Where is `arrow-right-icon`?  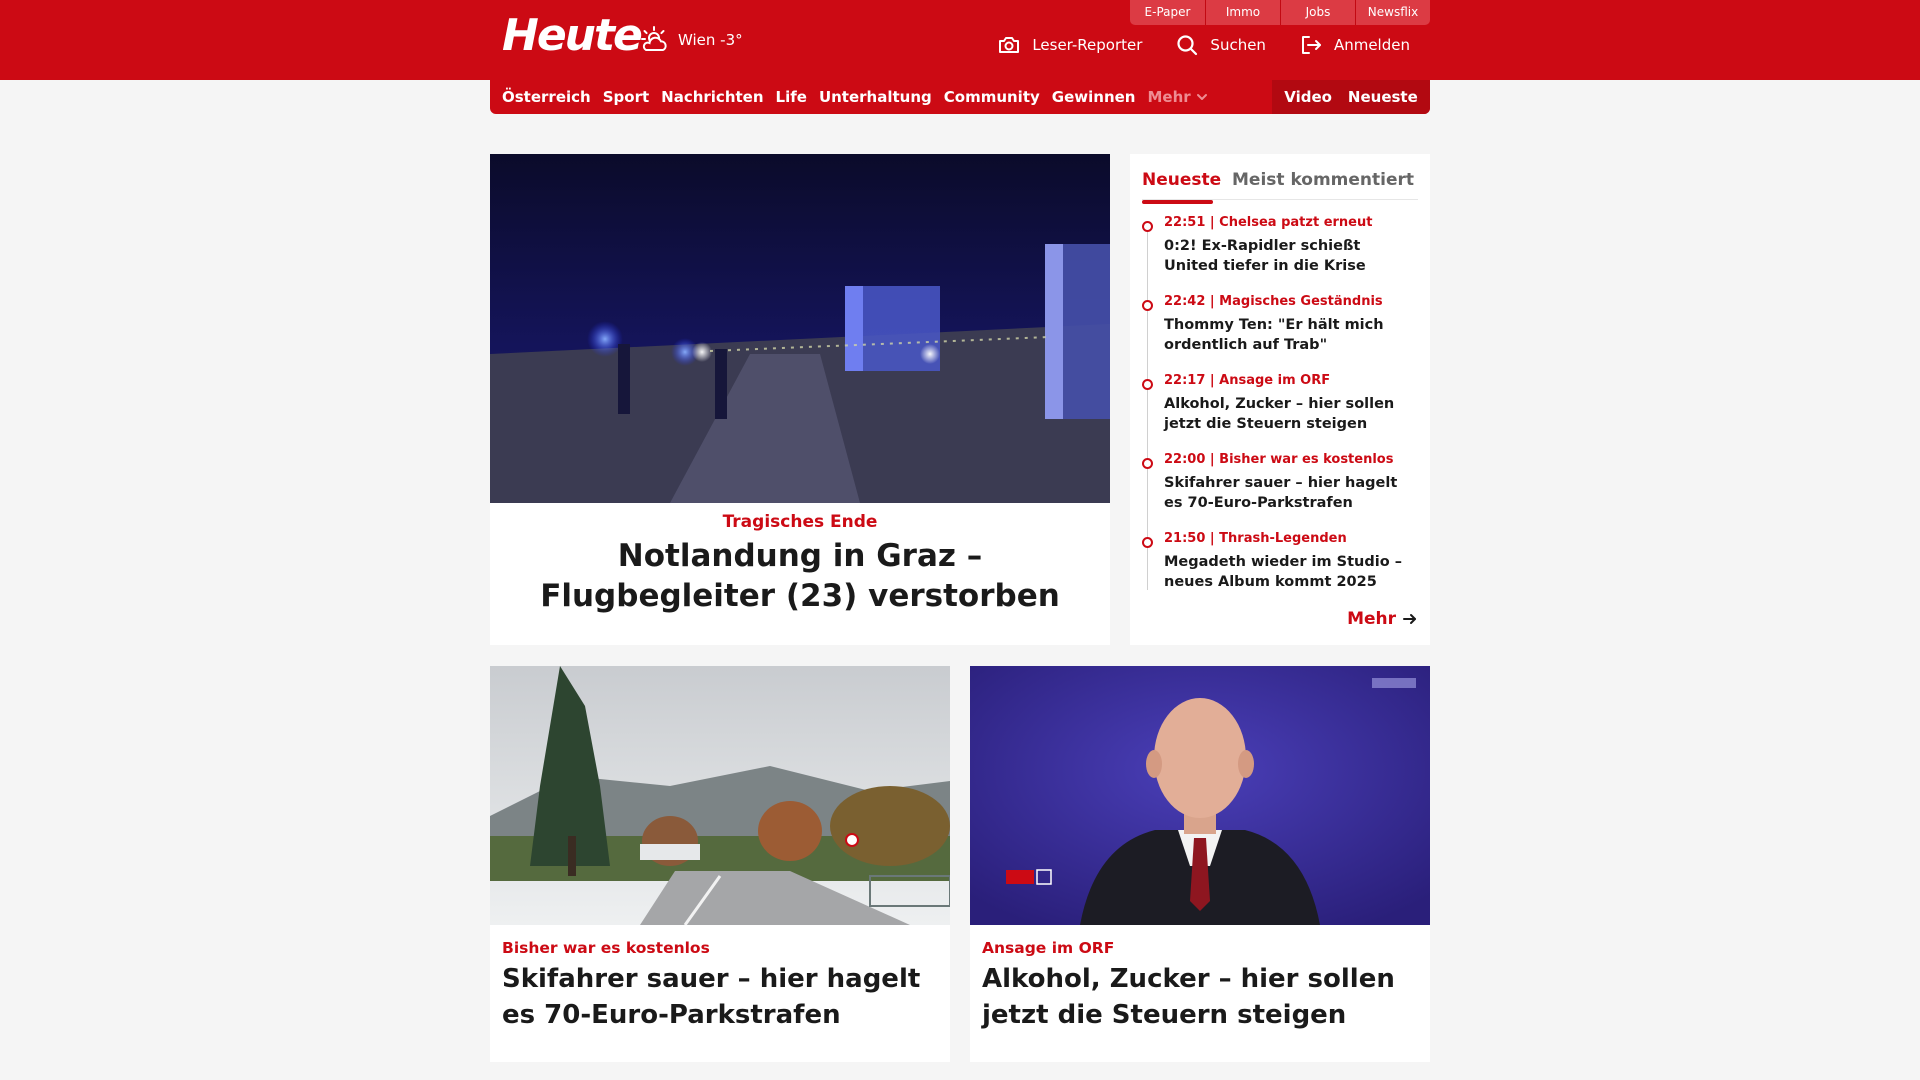
arrow-right-icon is located at coordinates (1409, 619).